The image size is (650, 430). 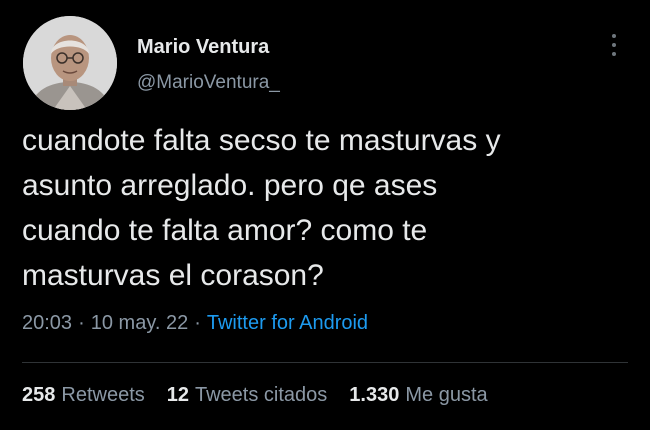 I want to click on retweets-count: 258, so click(x=39, y=395).